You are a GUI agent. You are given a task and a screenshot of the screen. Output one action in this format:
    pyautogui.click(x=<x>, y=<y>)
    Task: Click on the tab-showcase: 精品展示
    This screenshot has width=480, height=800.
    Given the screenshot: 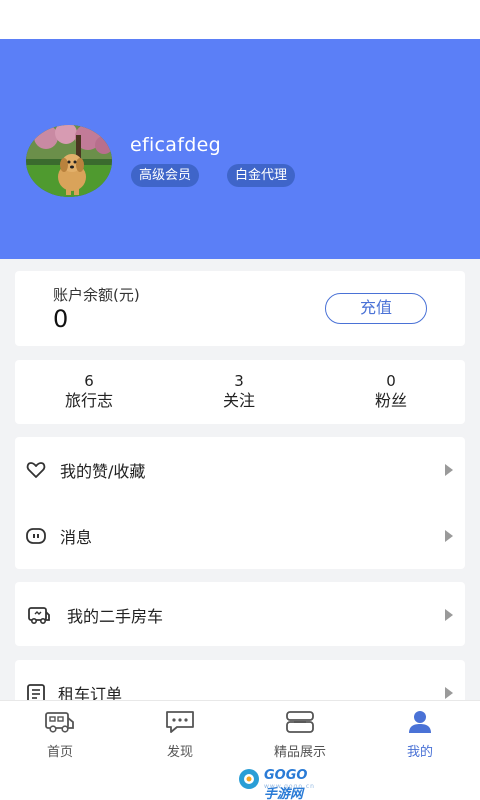 What is the action you would take?
    pyautogui.click(x=300, y=732)
    